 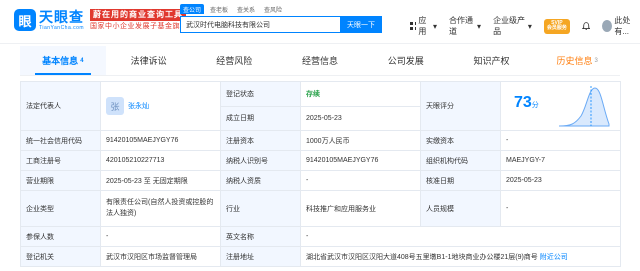 I want to click on industry-value: 科技推广和应用服务业, so click(x=360, y=208).